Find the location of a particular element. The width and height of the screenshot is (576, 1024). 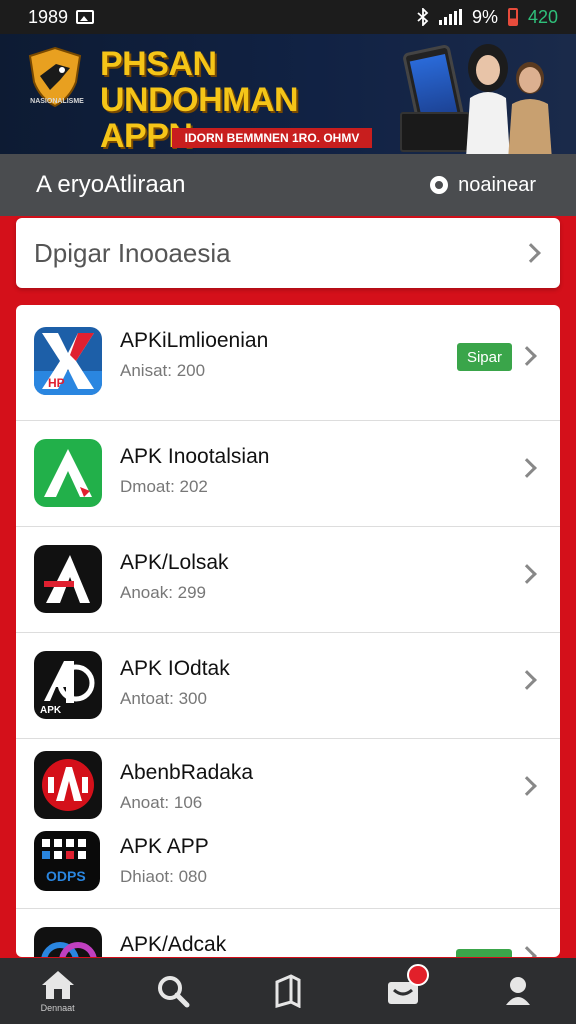

app-triangle-icon is located at coordinates (68, 473).